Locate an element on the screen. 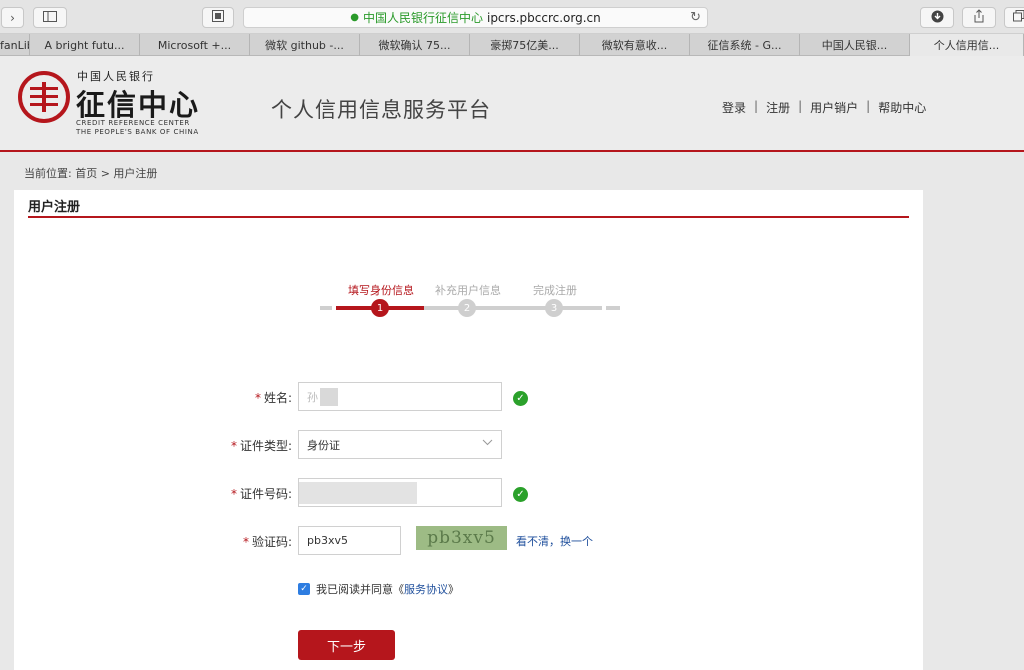 The height and width of the screenshot is (670, 1024). name-label: * 姓名: is located at coordinates (273, 398).